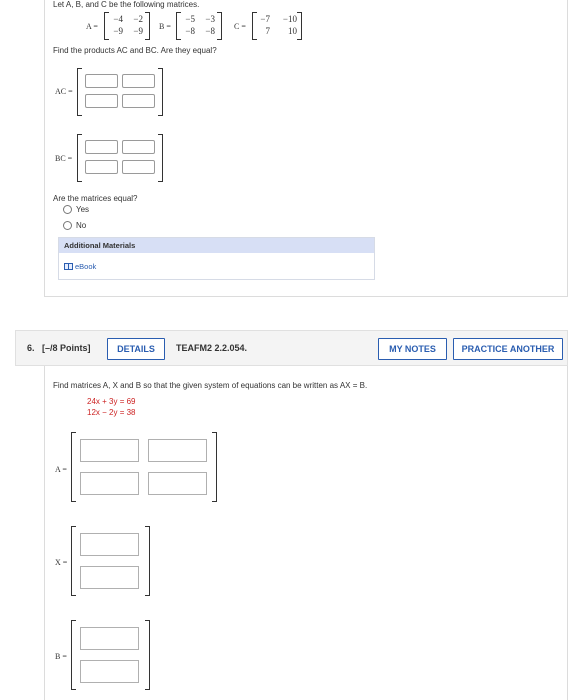 This screenshot has height=700, width=578. I want to click on ebook-link: eBook, so click(80, 266).